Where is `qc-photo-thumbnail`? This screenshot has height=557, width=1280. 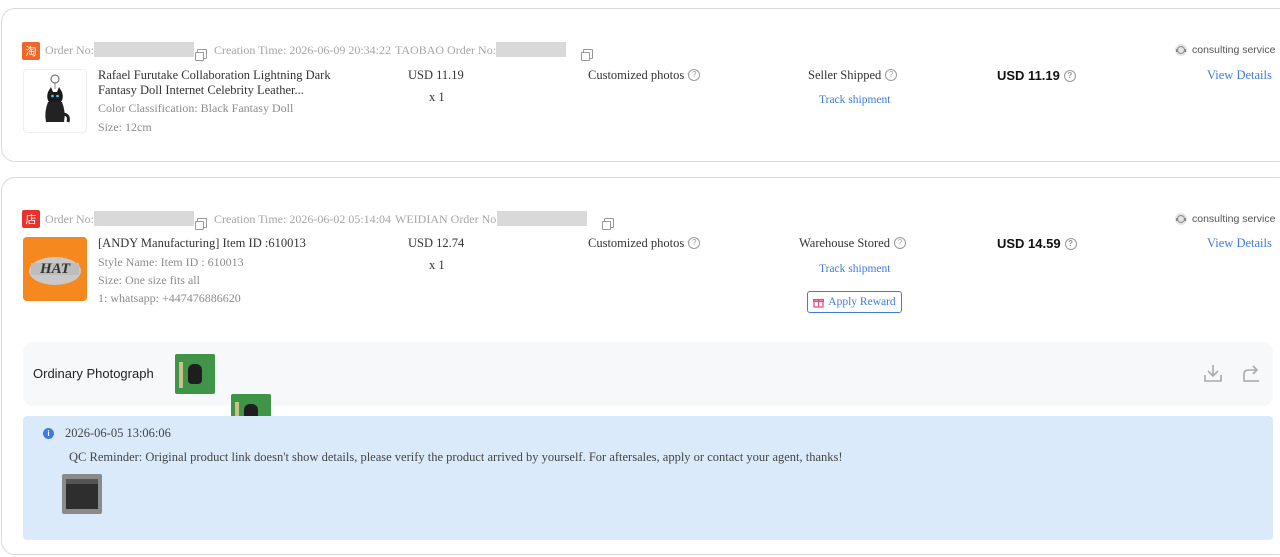
qc-photo-thumbnail is located at coordinates (195, 374).